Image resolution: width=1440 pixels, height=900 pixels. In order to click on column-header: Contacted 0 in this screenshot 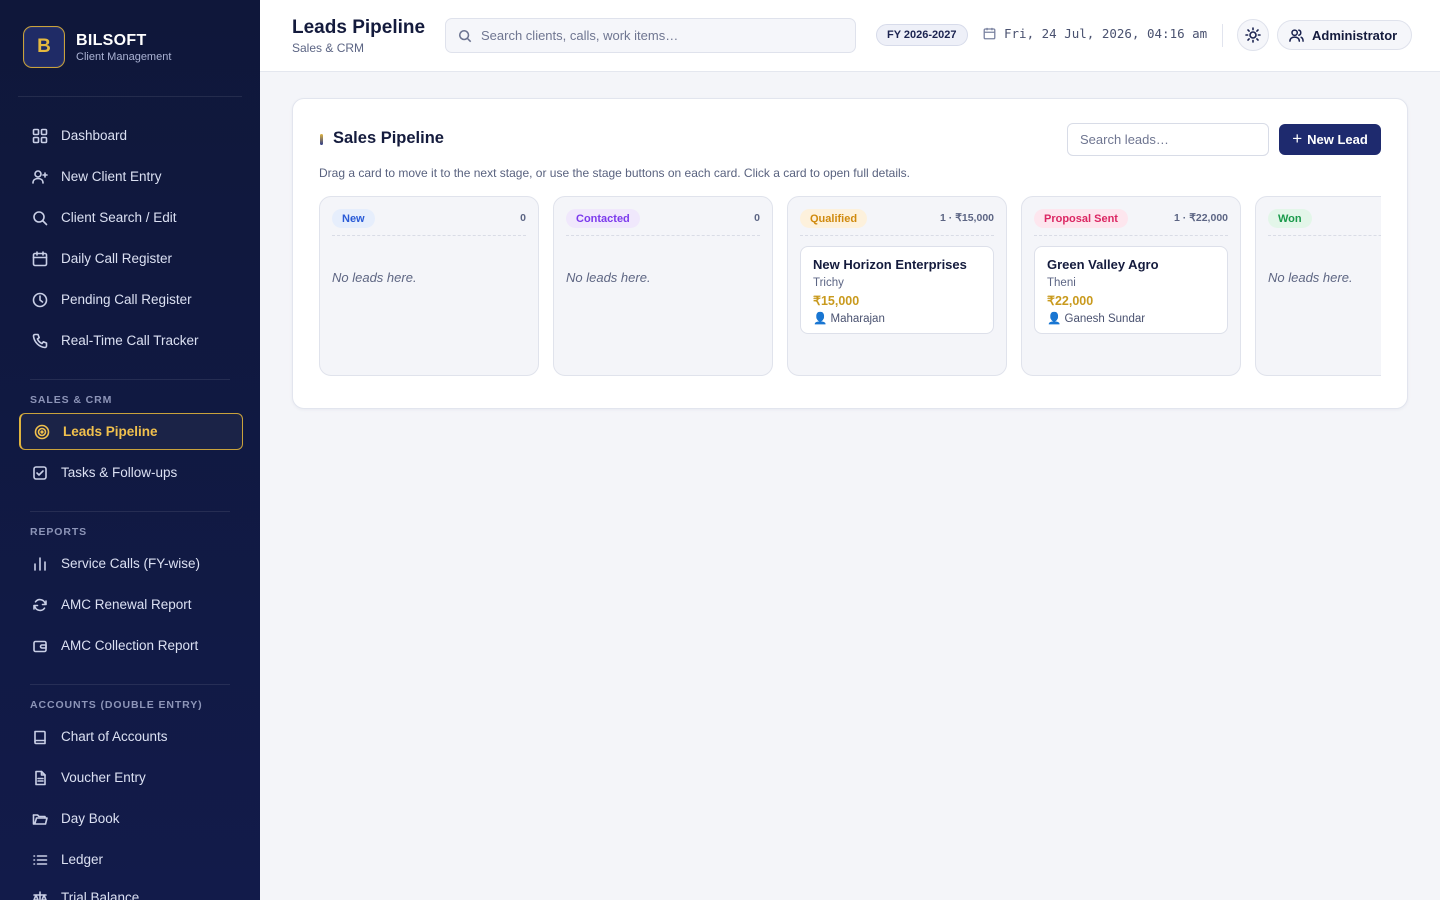, I will do `click(663, 222)`.